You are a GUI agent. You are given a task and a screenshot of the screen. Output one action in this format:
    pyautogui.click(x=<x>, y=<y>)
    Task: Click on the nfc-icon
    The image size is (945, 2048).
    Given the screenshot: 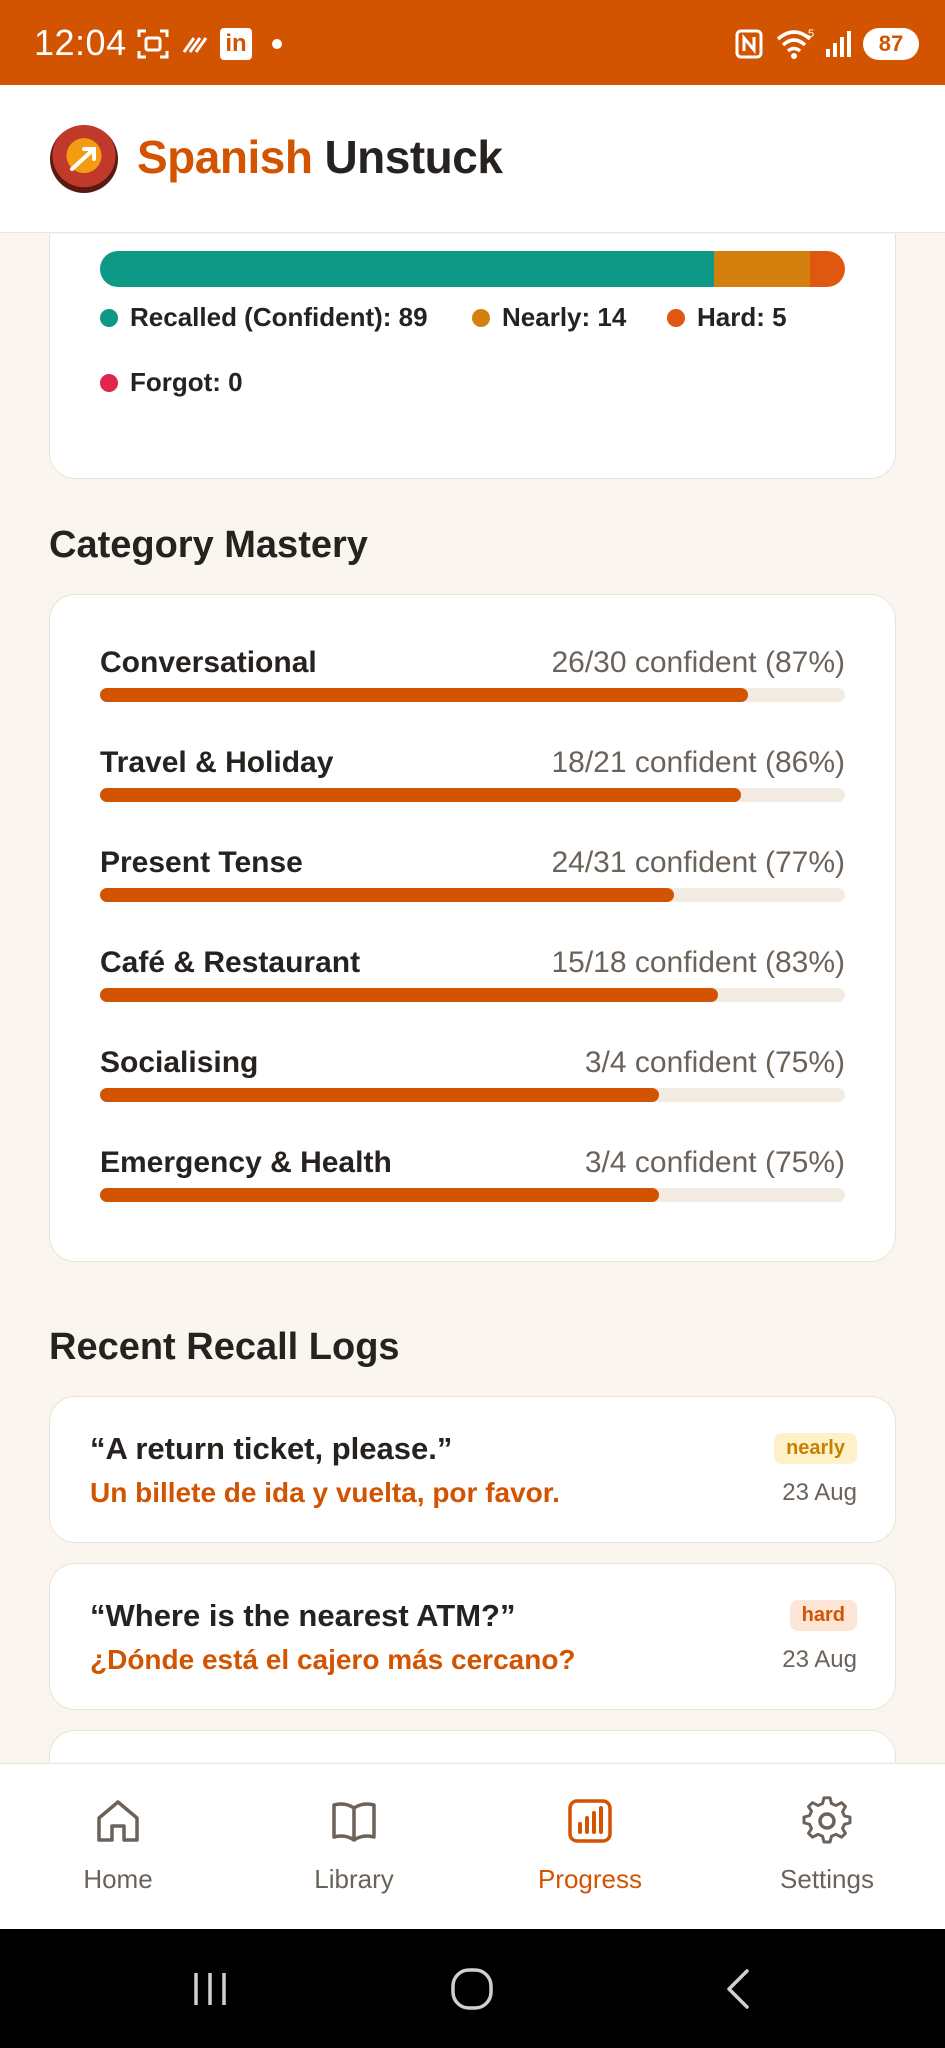 What is the action you would take?
    pyautogui.click(x=749, y=44)
    